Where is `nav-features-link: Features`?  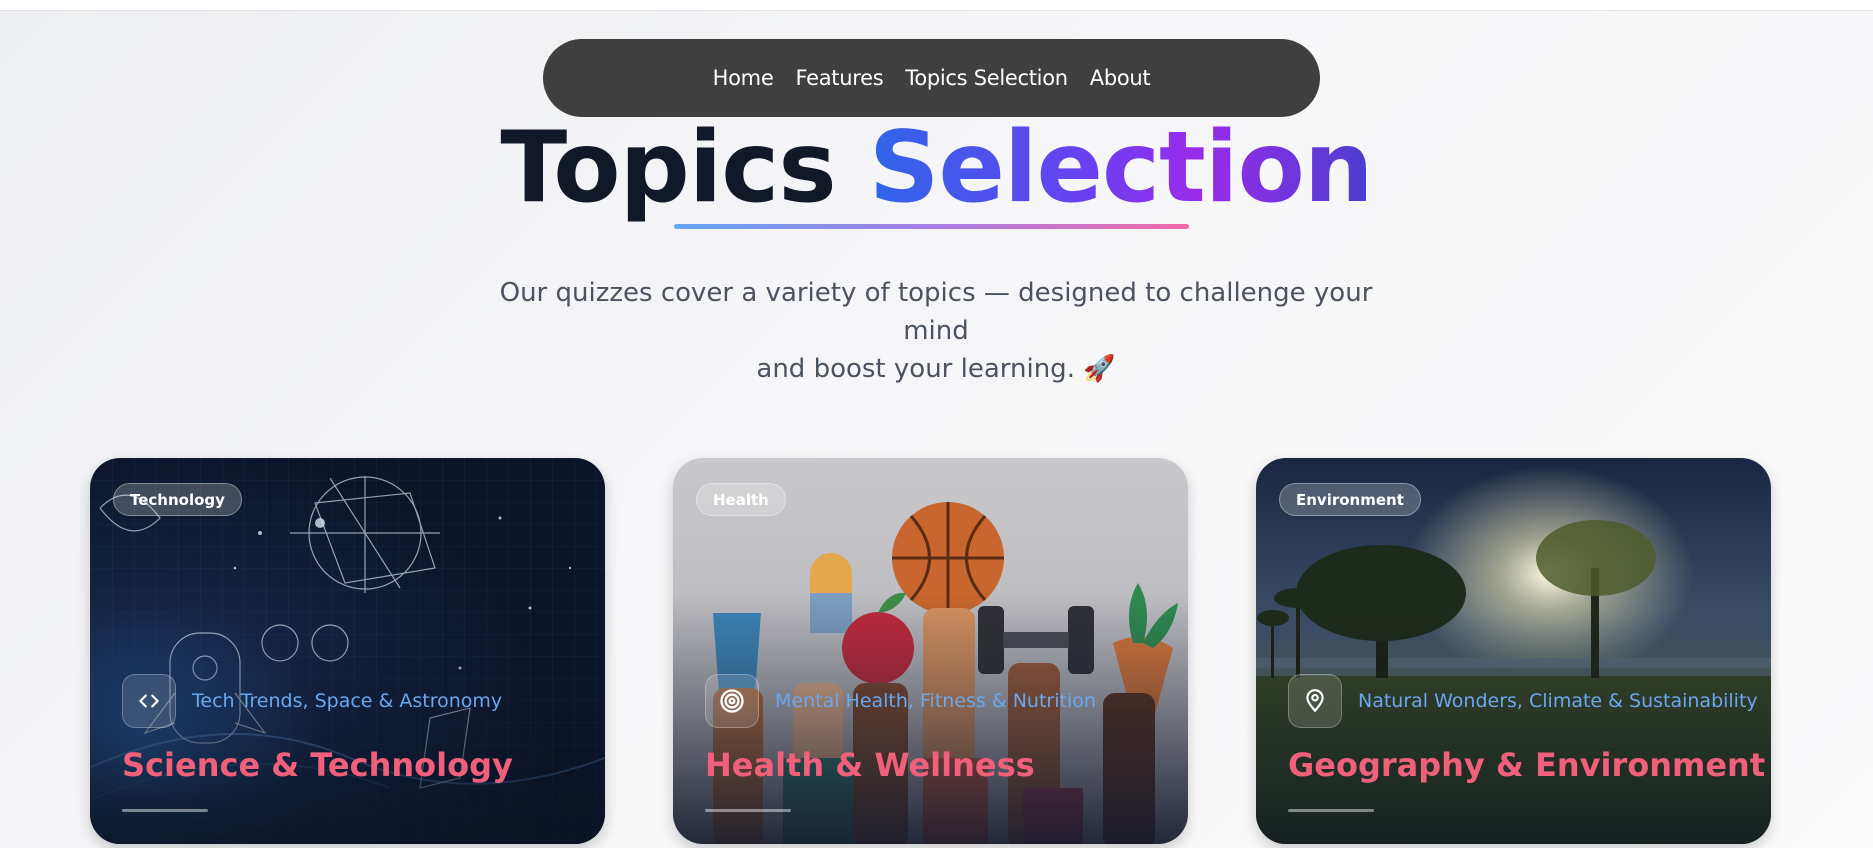 nav-features-link: Features is located at coordinates (839, 78).